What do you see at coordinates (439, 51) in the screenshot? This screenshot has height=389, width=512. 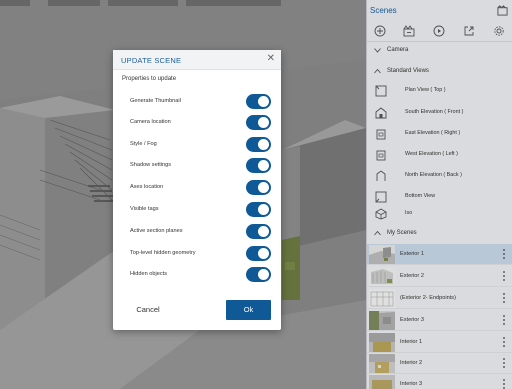 I see `camera-section-header: Camera` at bounding box center [439, 51].